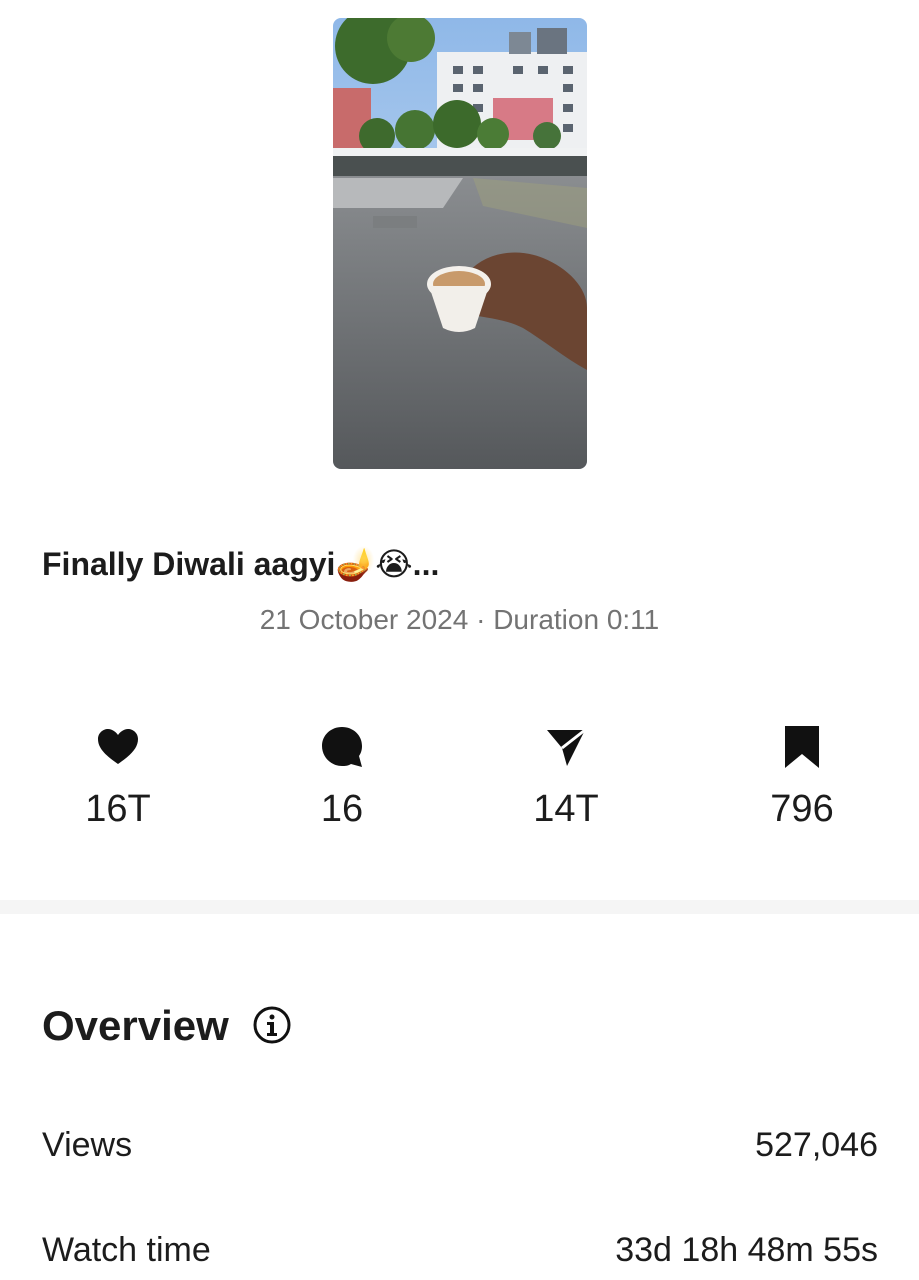 The width and height of the screenshot is (919, 1280). What do you see at coordinates (272, 1025) in the screenshot?
I see `info-icon` at bounding box center [272, 1025].